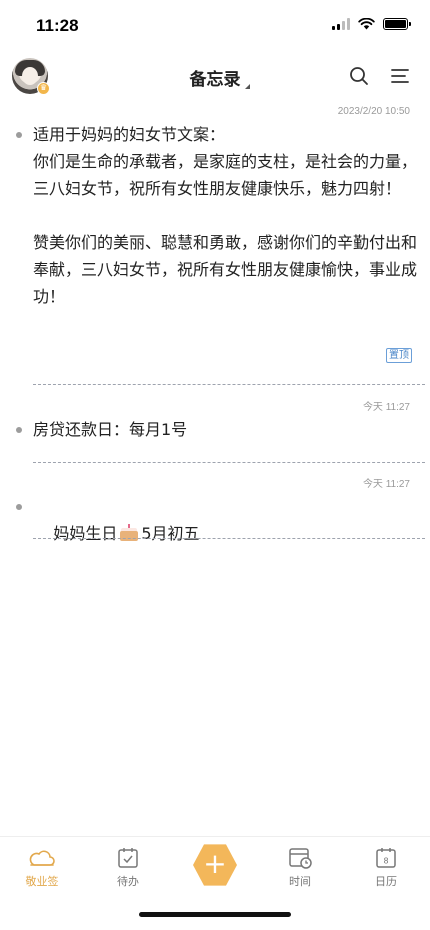 The width and height of the screenshot is (430, 930). I want to click on status-bar: 11:28, so click(215, 26).